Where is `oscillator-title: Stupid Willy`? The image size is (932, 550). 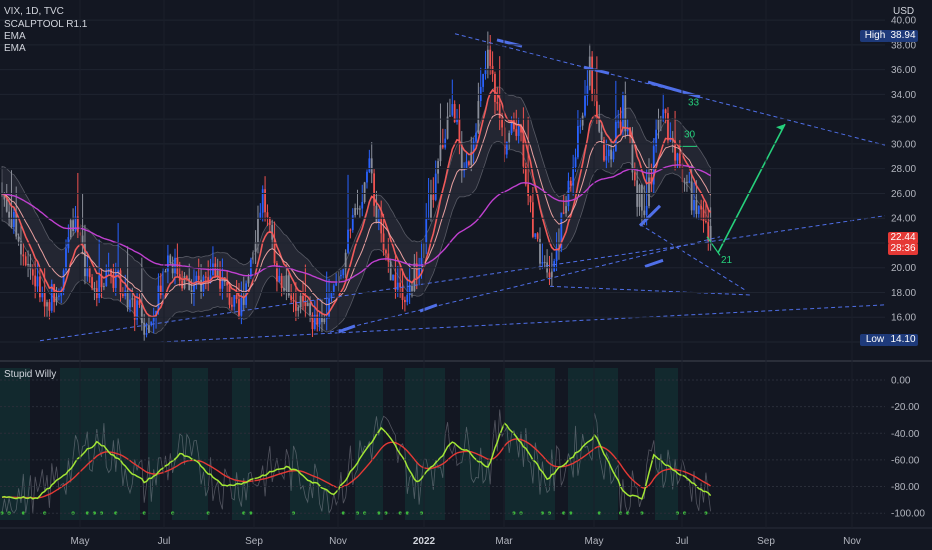 oscillator-title: Stupid Willy is located at coordinates (30, 374).